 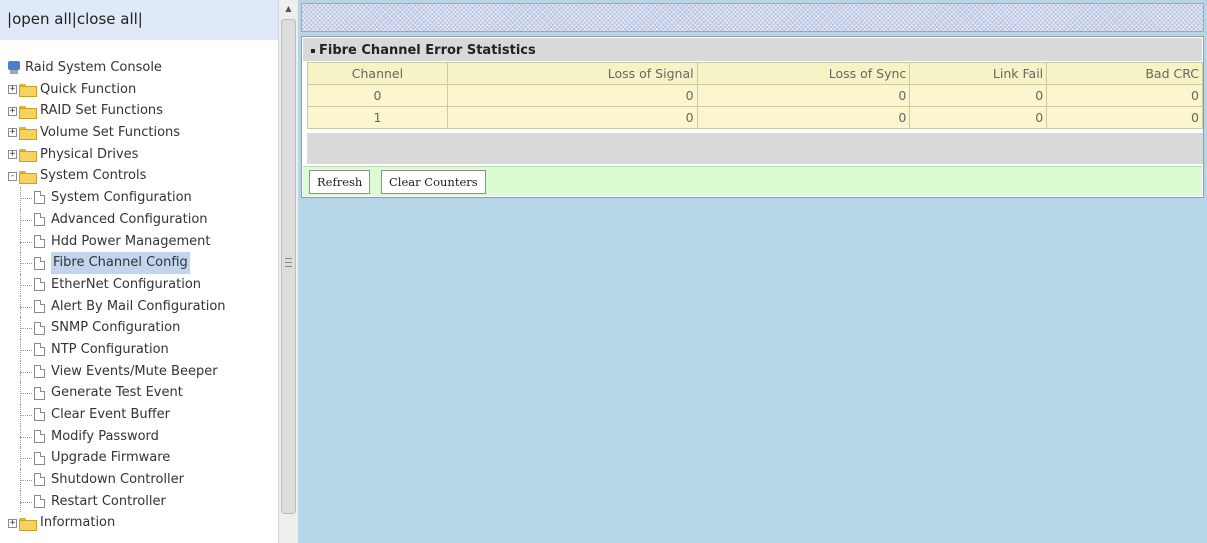 I want to click on tree-item-label: Volume Set Functions, so click(x=110, y=133).